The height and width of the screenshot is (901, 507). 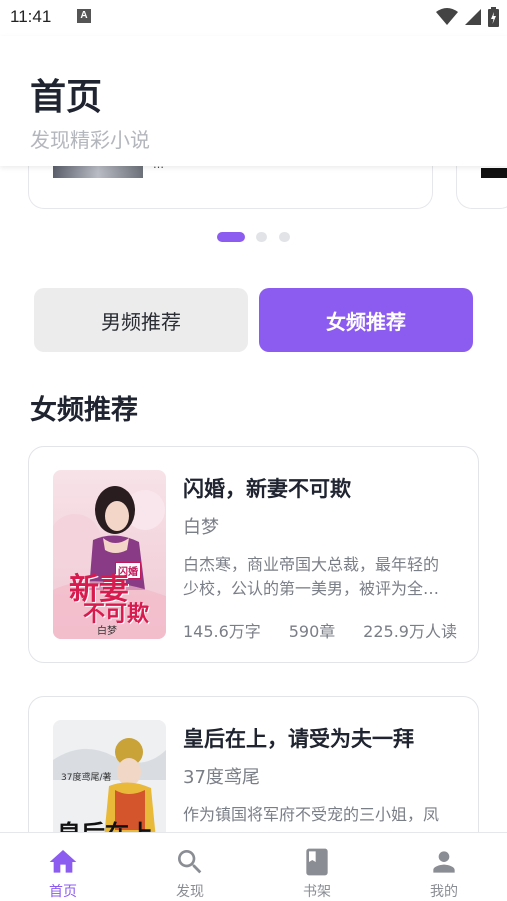 I want to click on nav-label: 首页, so click(x=63, y=892).